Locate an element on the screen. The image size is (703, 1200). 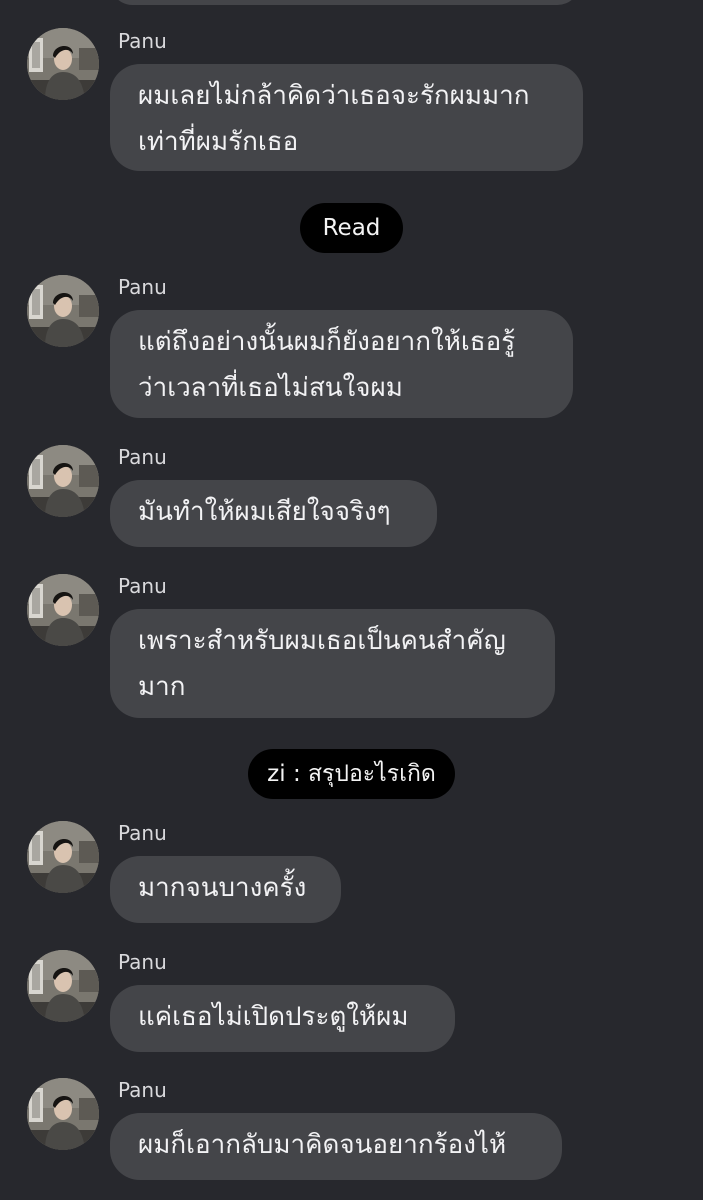
message-bubble: มากจนบางครั้ง is located at coordinates (225, 889).